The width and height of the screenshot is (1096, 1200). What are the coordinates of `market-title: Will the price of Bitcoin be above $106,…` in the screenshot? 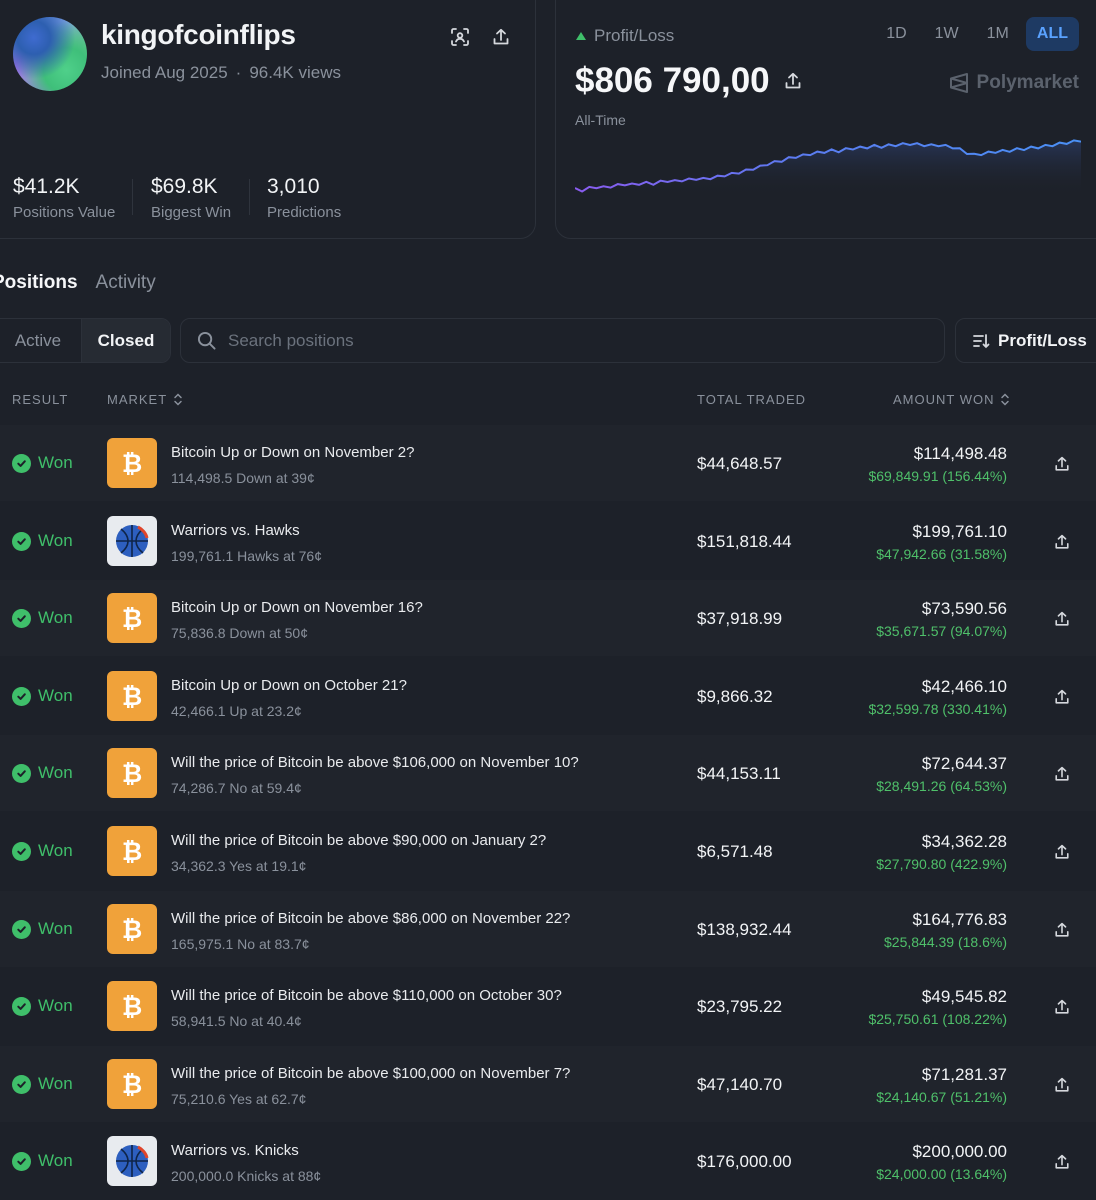 It's located at (375, 762).